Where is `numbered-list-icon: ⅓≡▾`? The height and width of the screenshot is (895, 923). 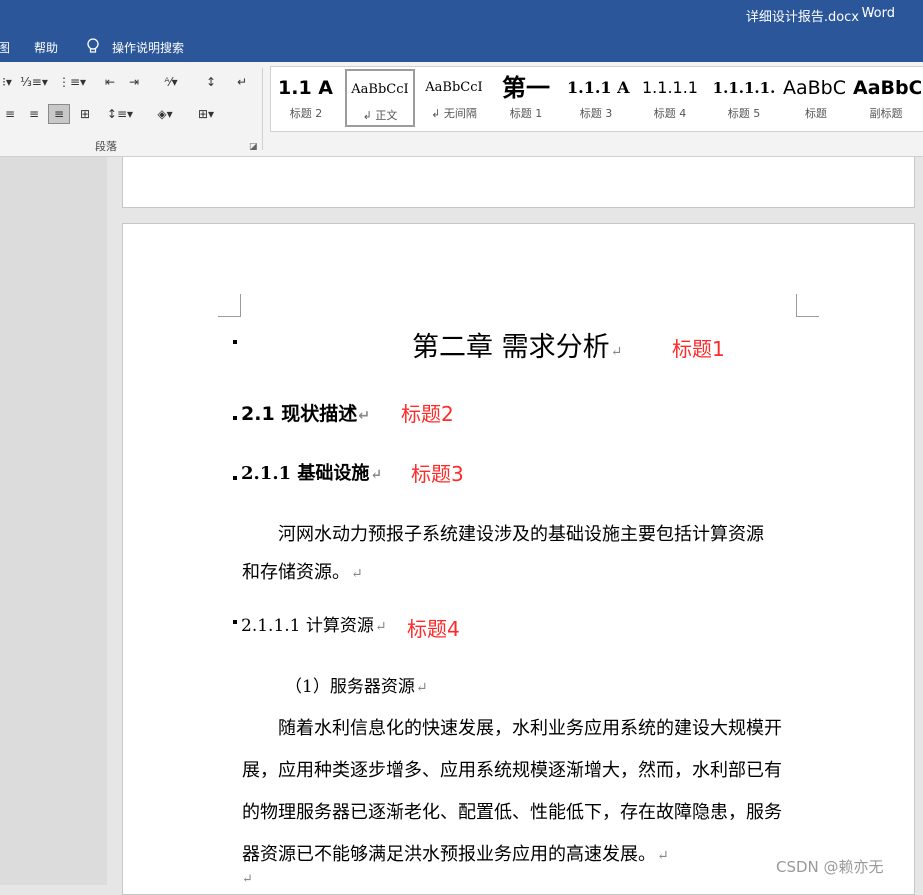
numbered-list-icon: ⅓≡▾ is located at coordinates (34, 82).